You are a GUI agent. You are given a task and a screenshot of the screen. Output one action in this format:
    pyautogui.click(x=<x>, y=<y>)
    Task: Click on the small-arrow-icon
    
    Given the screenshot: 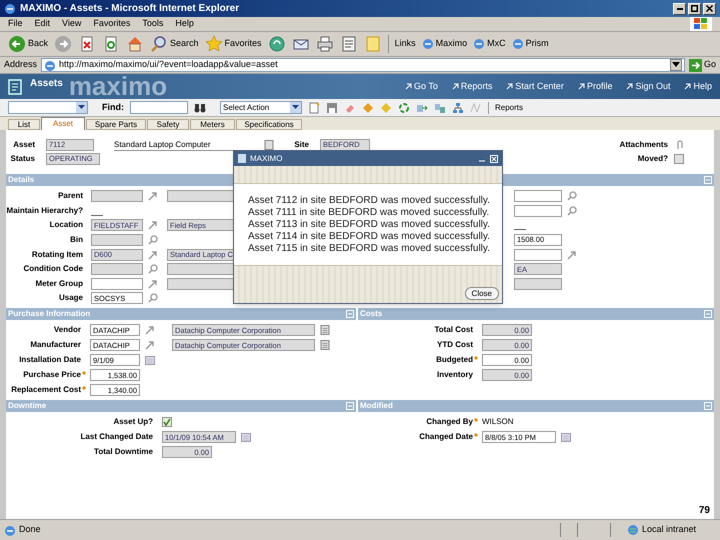 What is the action you would take?
    pyautogui.click(x=455, y=86)
    